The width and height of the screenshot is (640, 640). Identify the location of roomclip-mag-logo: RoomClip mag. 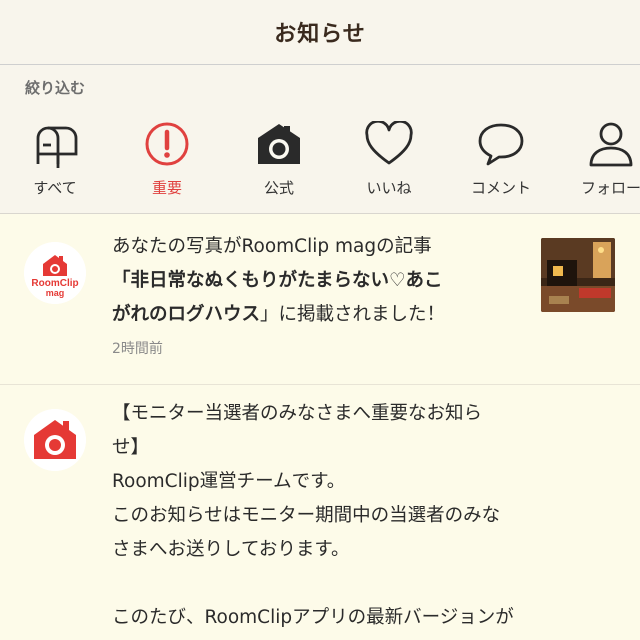
(55, 273).